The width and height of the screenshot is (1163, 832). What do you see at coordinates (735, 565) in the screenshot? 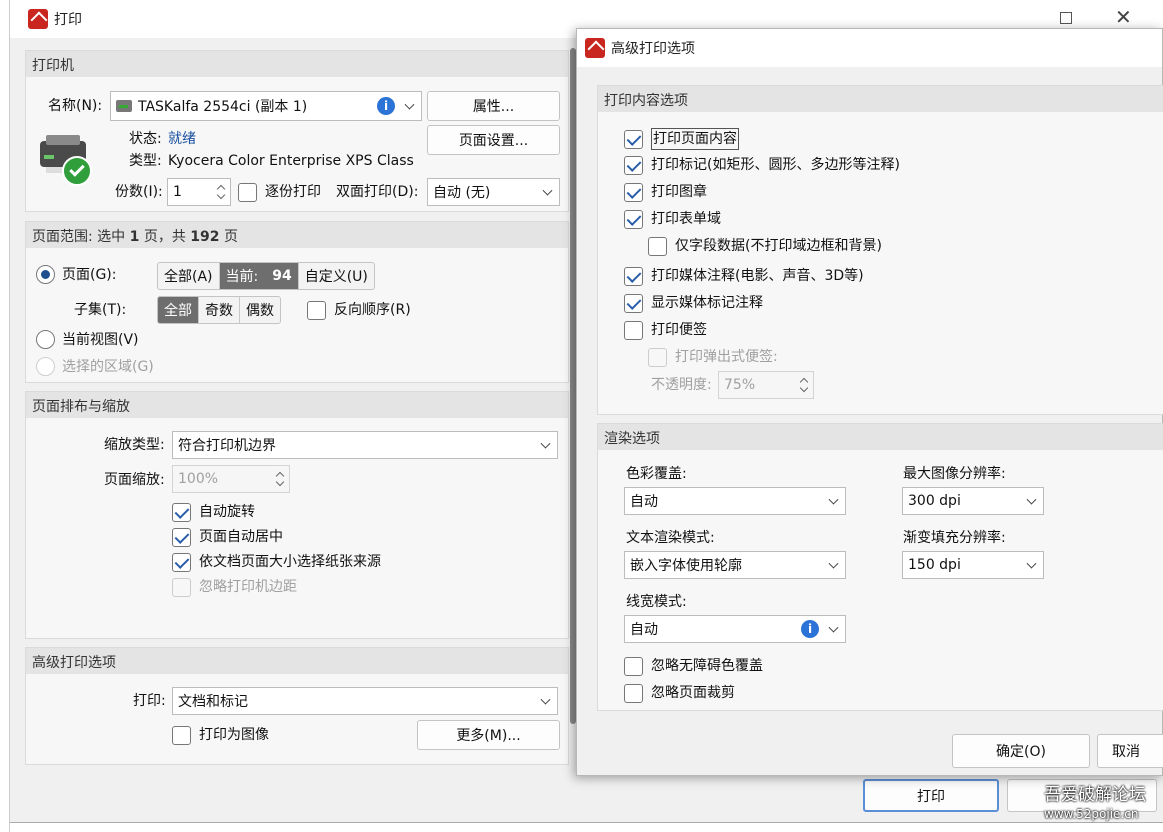
I see `text-mode-select: 嵌入字体使用轮廓` at bounding box center [735, 565].